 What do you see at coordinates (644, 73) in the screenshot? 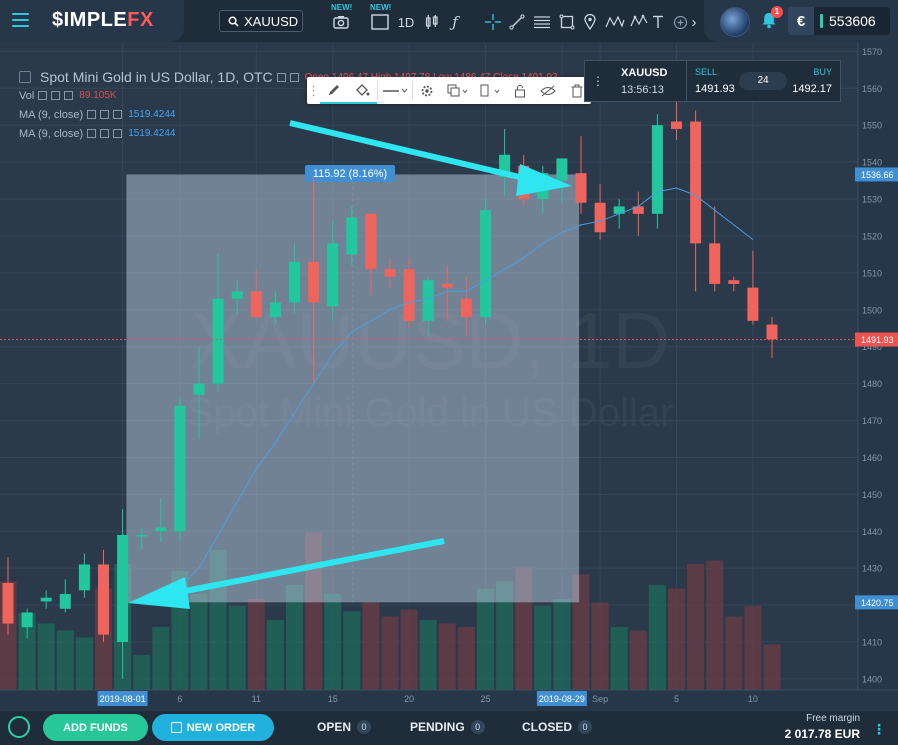
I see `trade-symbol: XAUUSD` at bounding box center [644, 73].